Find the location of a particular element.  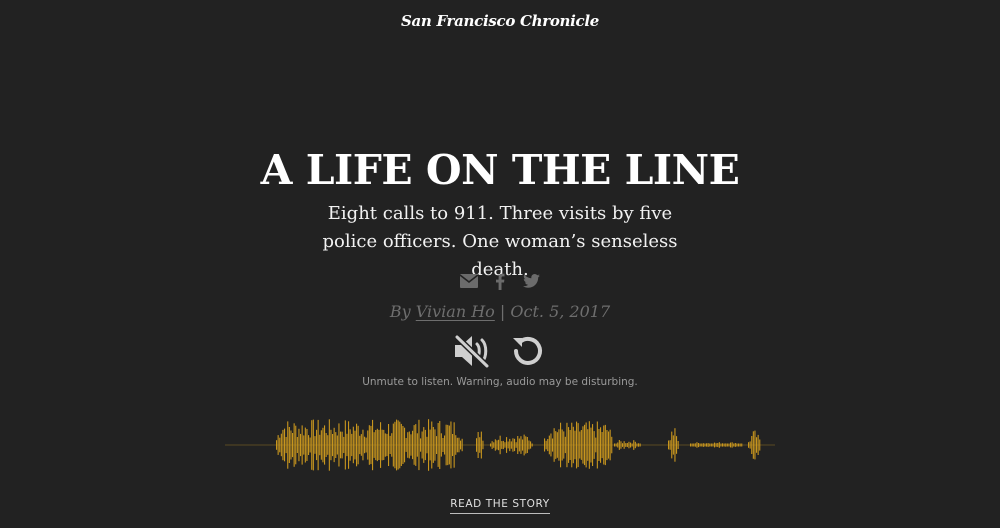

page-title: A LIFE ON THE LINE is located at coordinates (500, 170).